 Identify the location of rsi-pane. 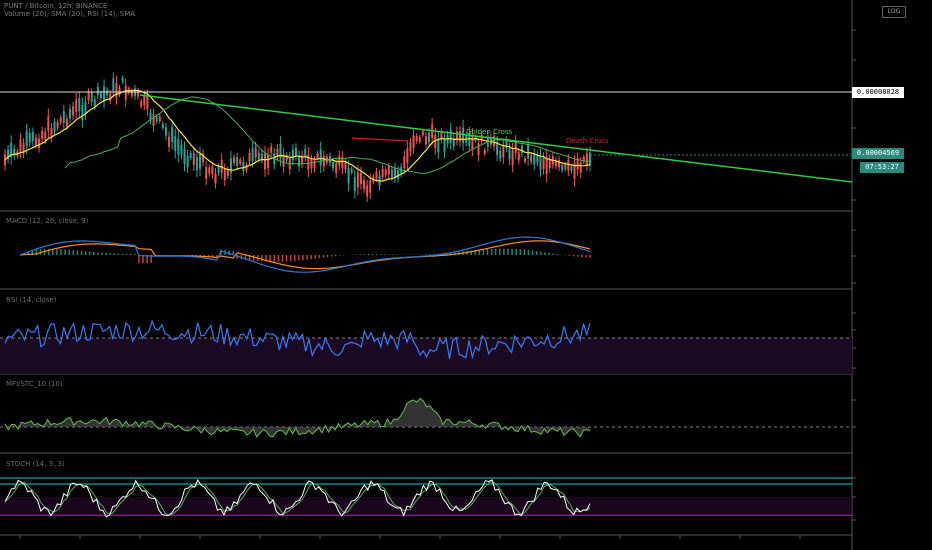
(426, 346).